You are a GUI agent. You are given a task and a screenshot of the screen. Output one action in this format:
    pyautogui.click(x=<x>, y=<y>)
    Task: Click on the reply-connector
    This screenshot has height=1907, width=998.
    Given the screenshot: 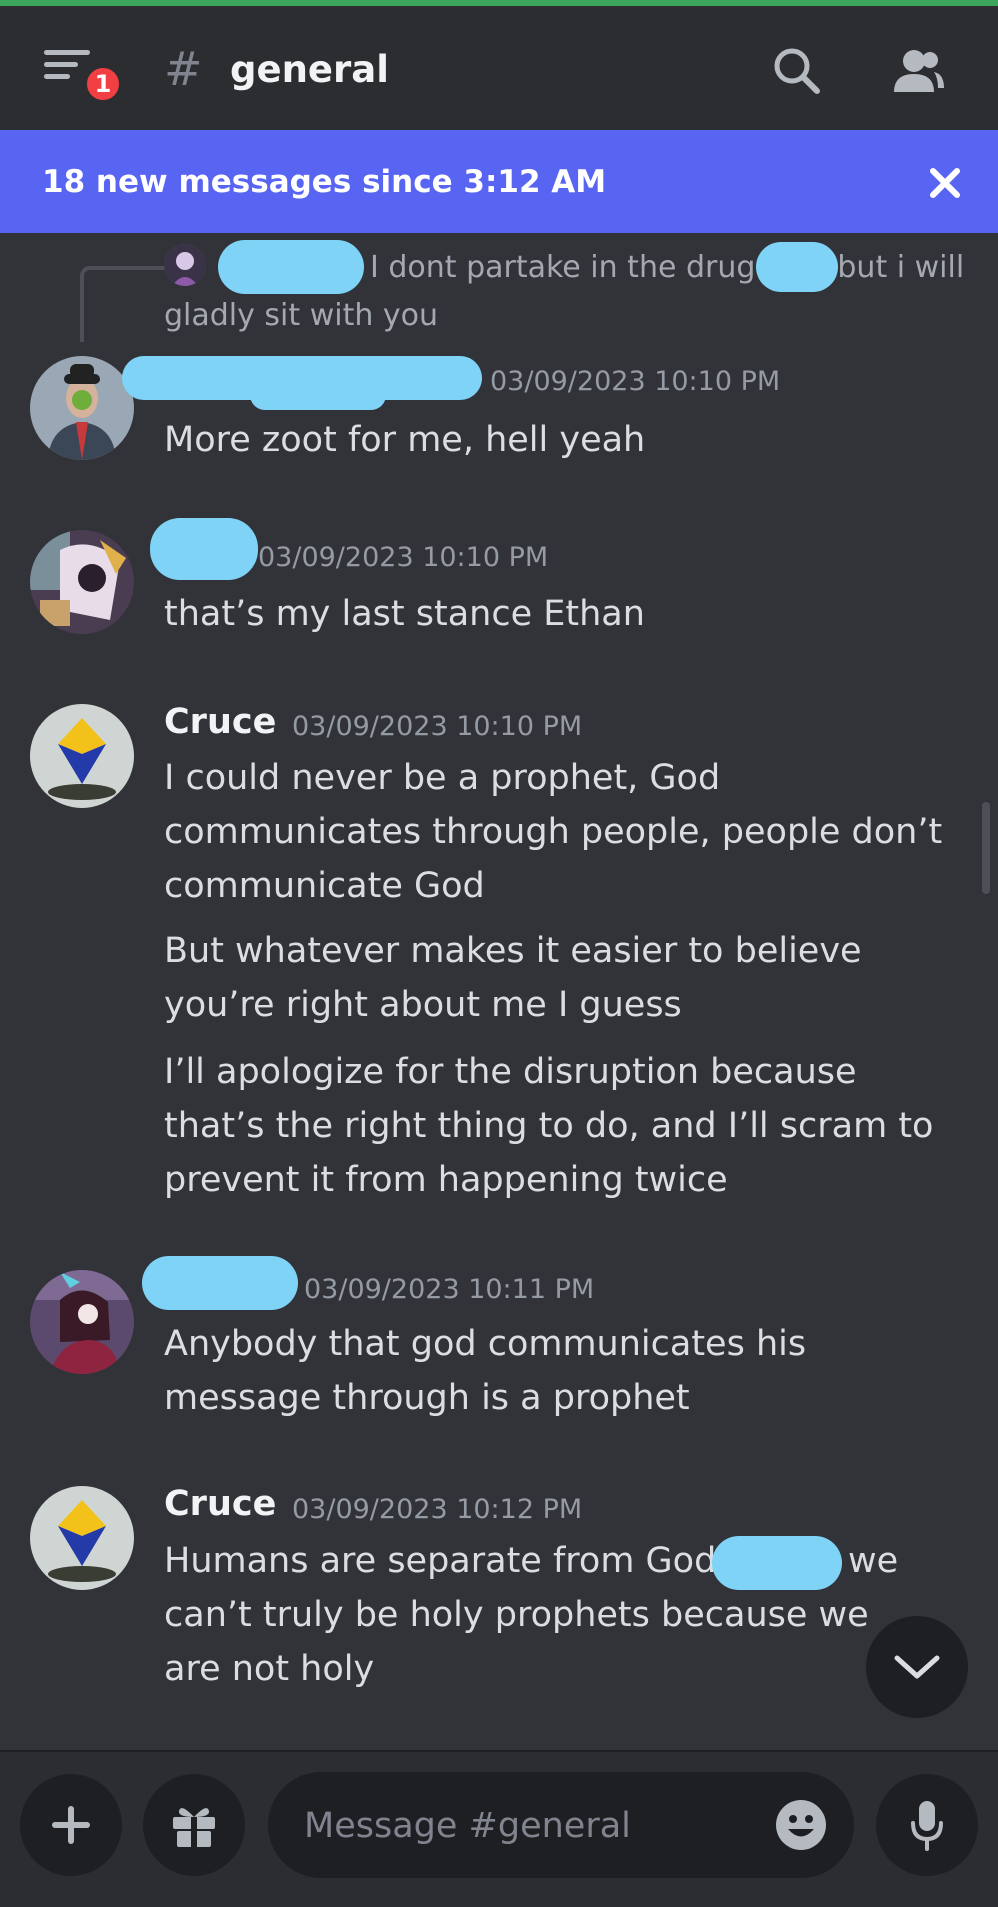 What is the action you would take?
    pyautogui.click(x=123, y=304)
    